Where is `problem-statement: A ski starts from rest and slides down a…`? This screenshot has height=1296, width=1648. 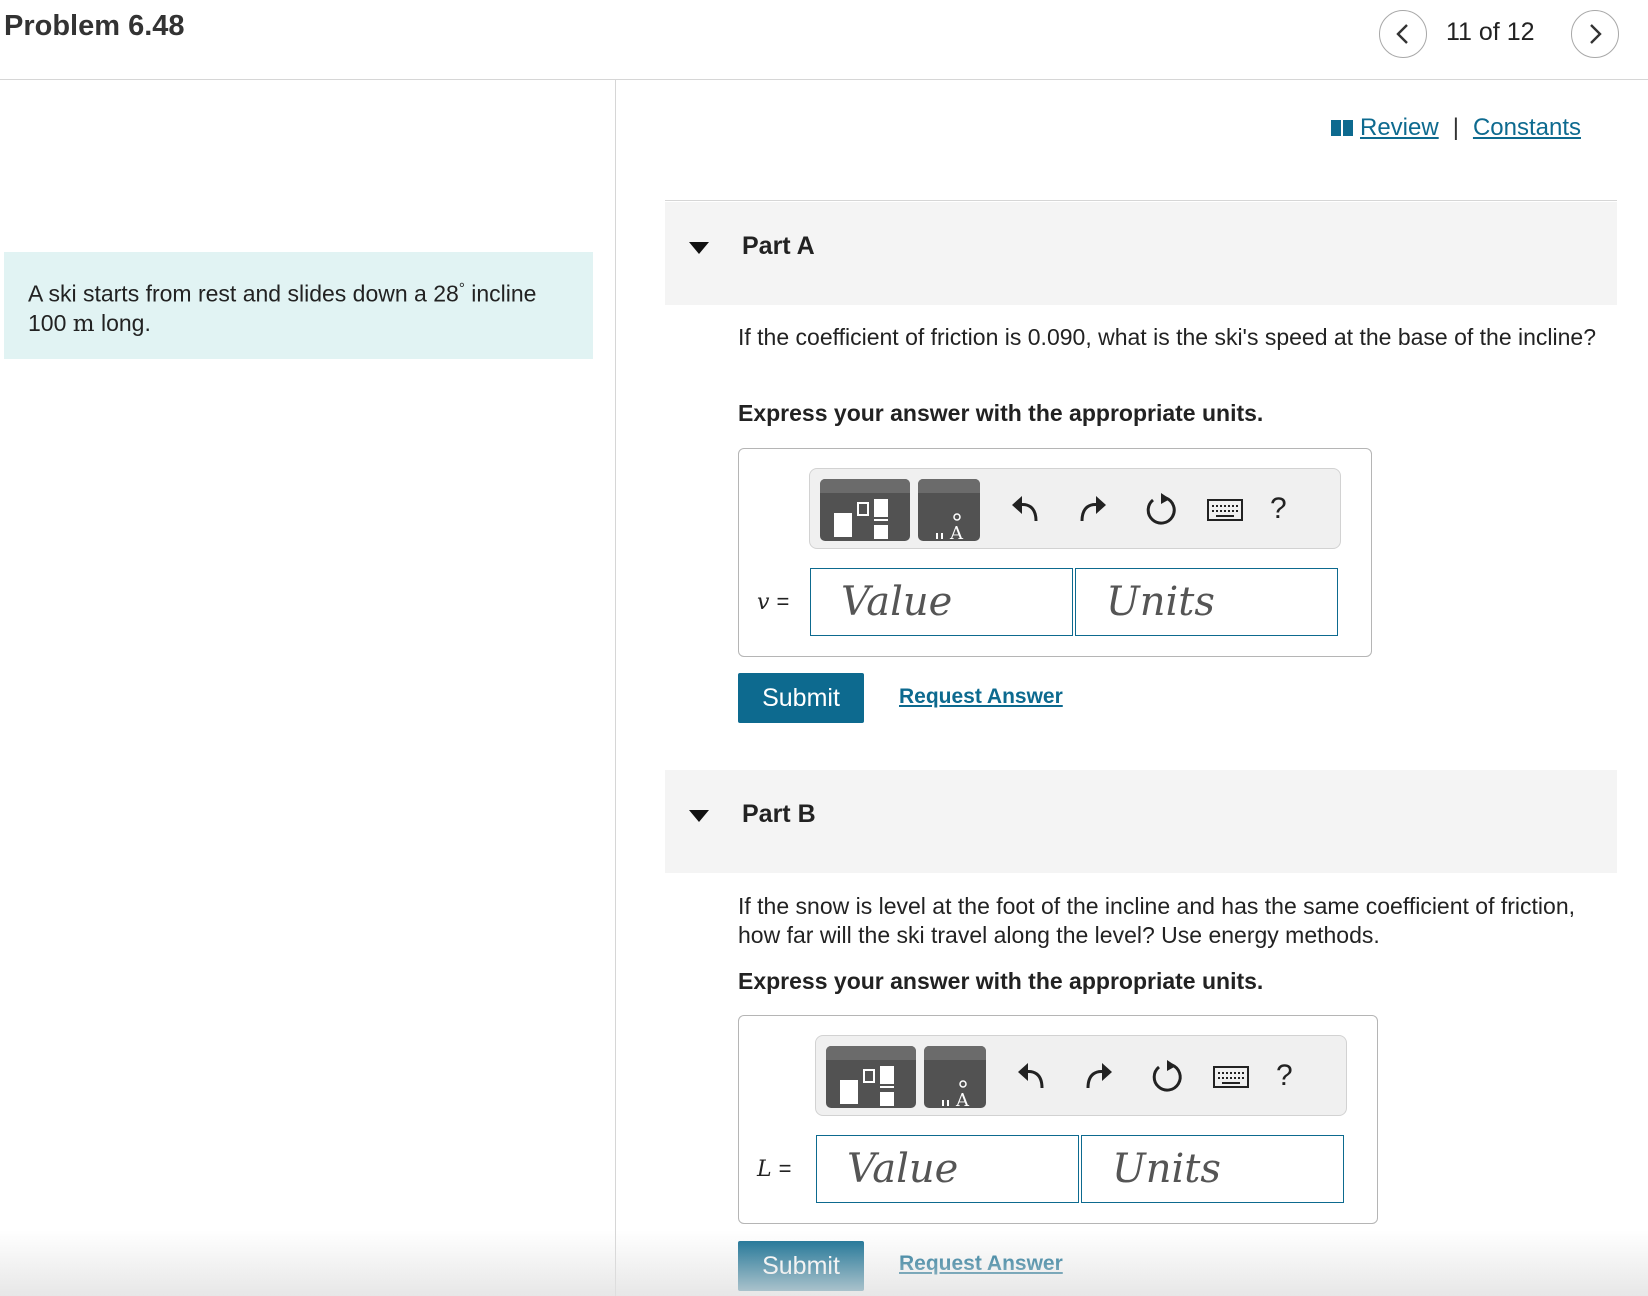
problem-statement: A ski starts from rest and slides down a… is located at coordinates (298, 305).